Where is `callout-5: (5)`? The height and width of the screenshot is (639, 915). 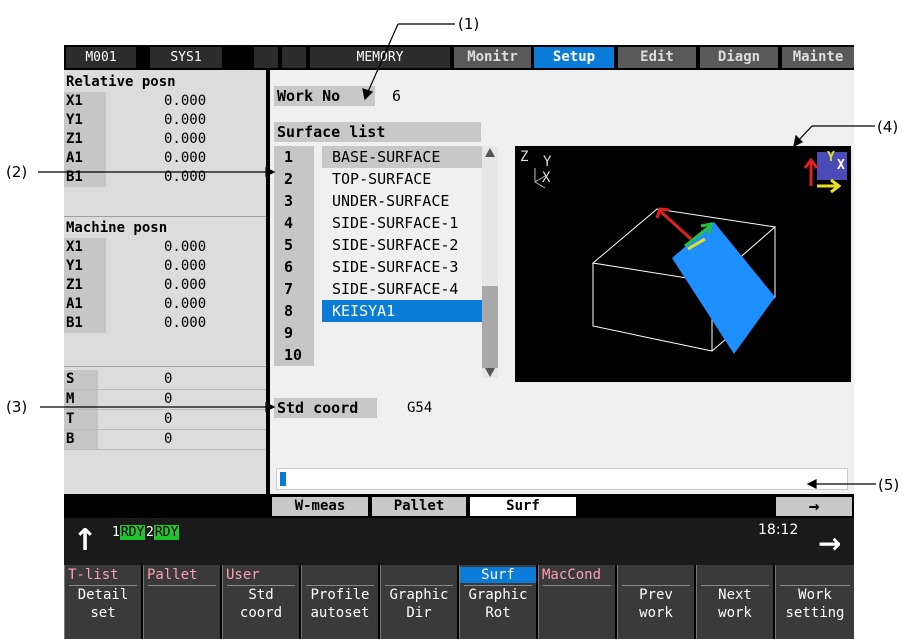
callout-5: (5) is located at coordinates (889, 485).